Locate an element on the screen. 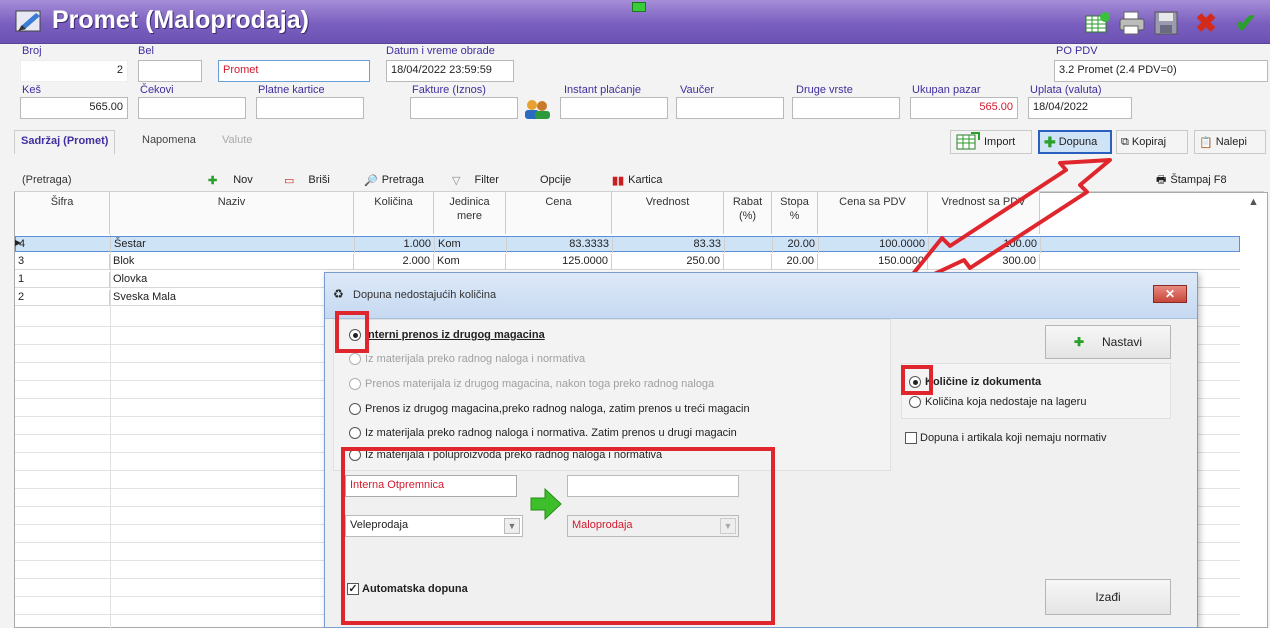 This screenshot has height=628, width=1270. cell-cena: 125.0000 is located at coordinates (559, 262).